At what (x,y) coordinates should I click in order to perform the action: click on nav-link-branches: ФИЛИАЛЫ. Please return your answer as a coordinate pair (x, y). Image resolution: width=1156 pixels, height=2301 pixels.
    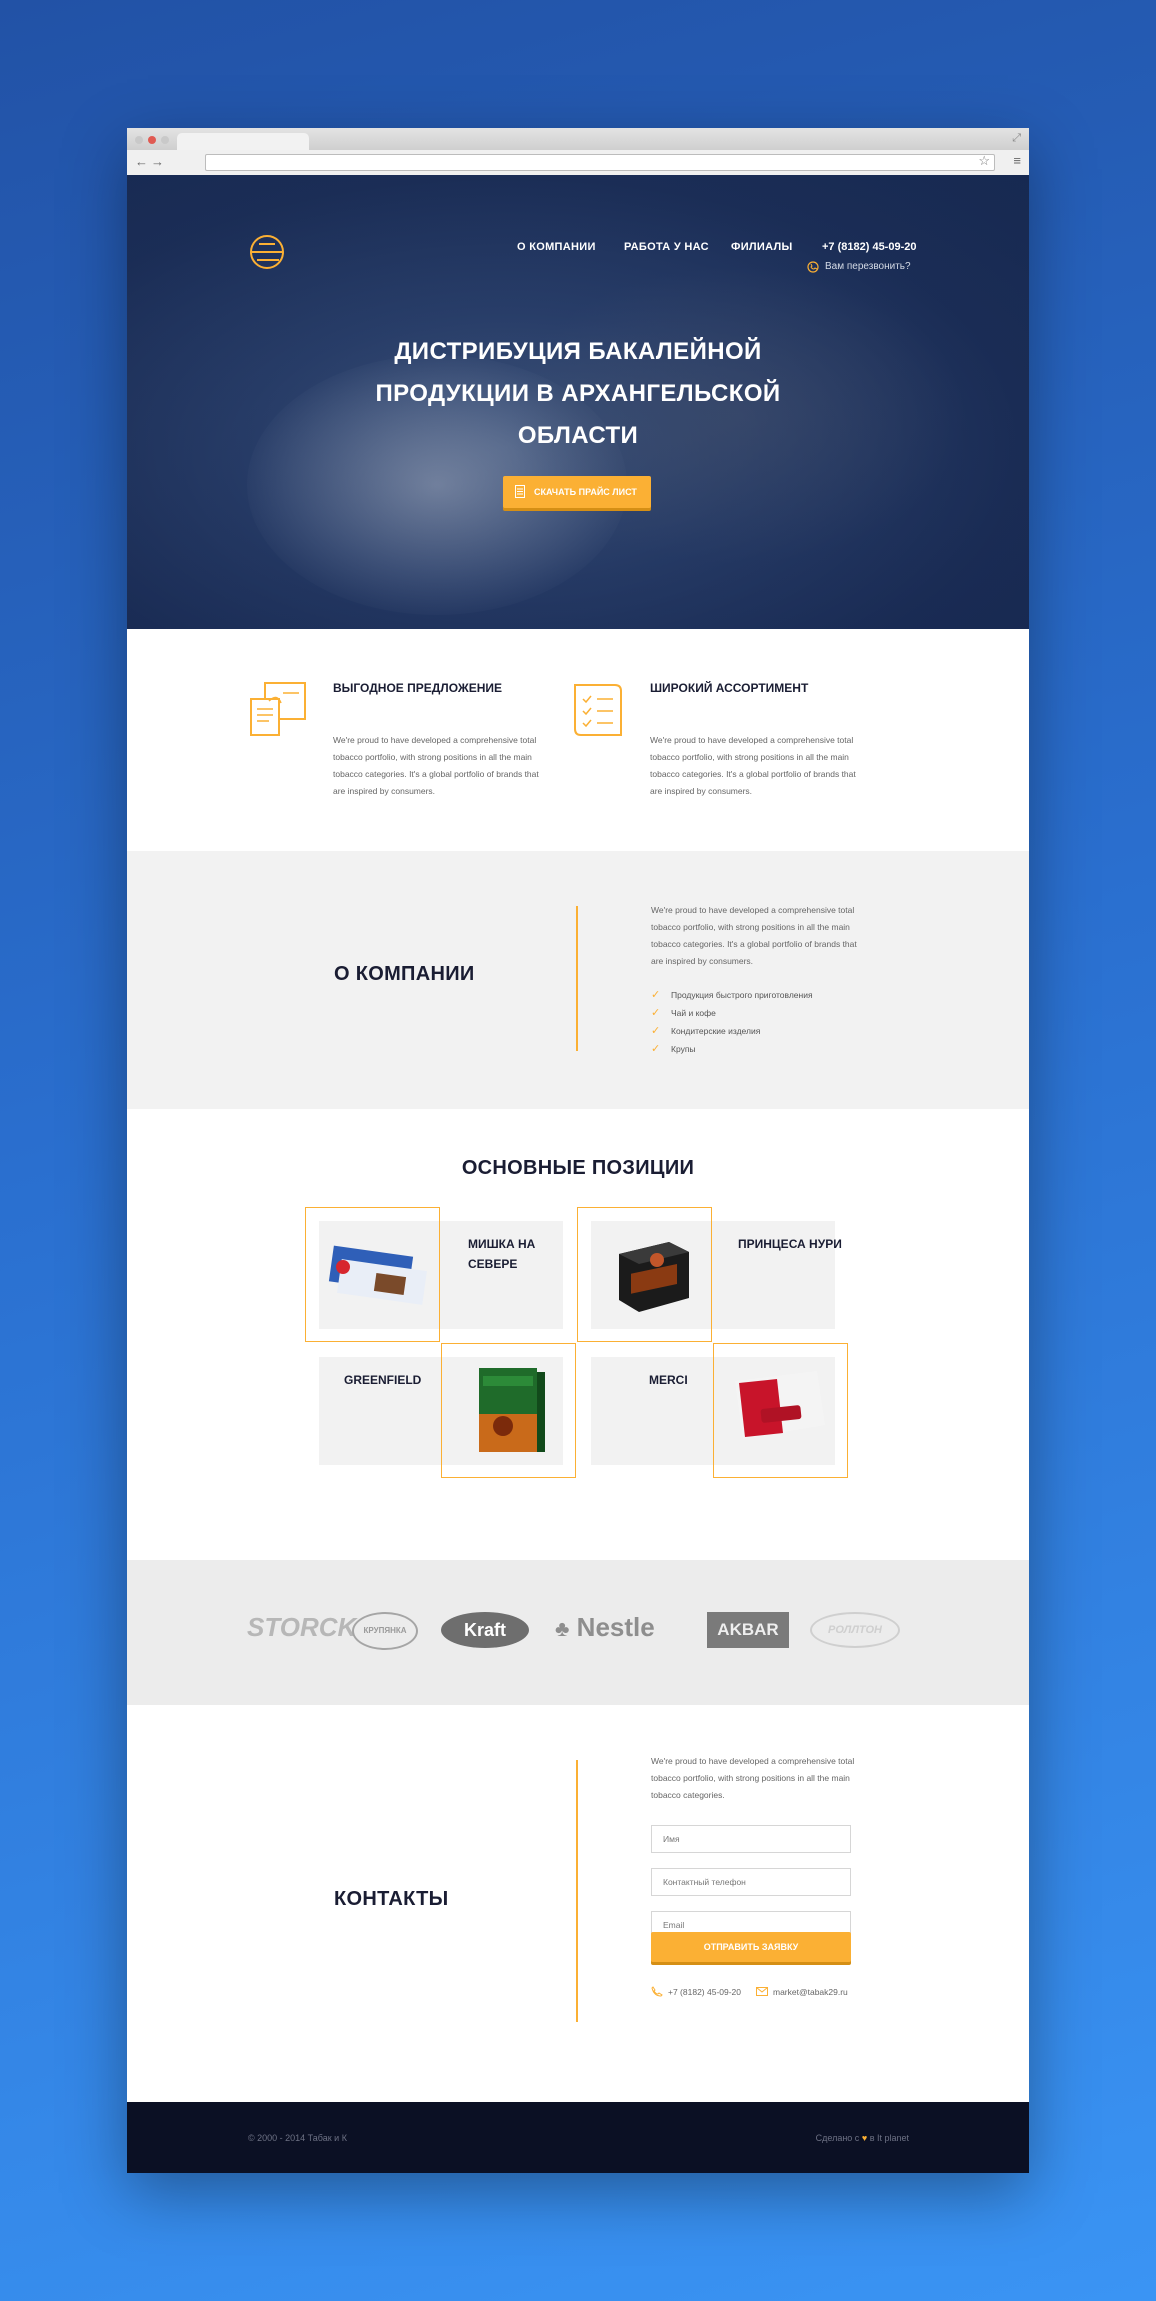
    Looking at the image, I should click on (762, 247).